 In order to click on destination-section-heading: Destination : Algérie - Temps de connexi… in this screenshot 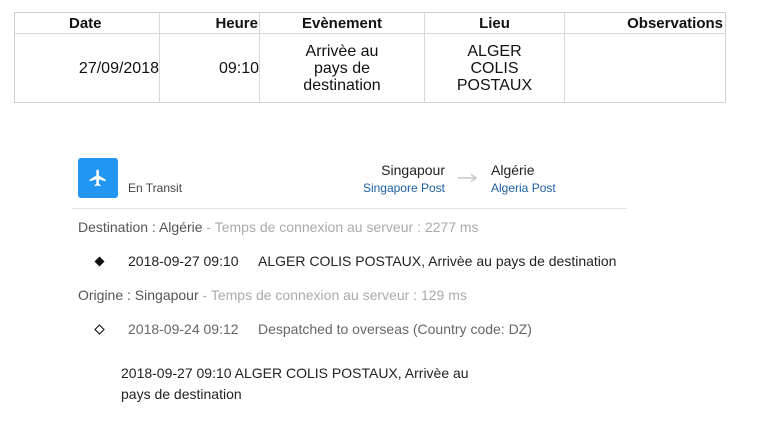, I will do `click(278, 227)`.